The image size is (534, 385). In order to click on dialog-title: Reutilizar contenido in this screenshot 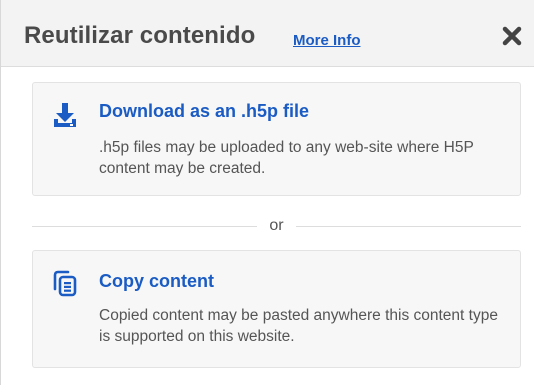, I will do `click(140, 35)`.